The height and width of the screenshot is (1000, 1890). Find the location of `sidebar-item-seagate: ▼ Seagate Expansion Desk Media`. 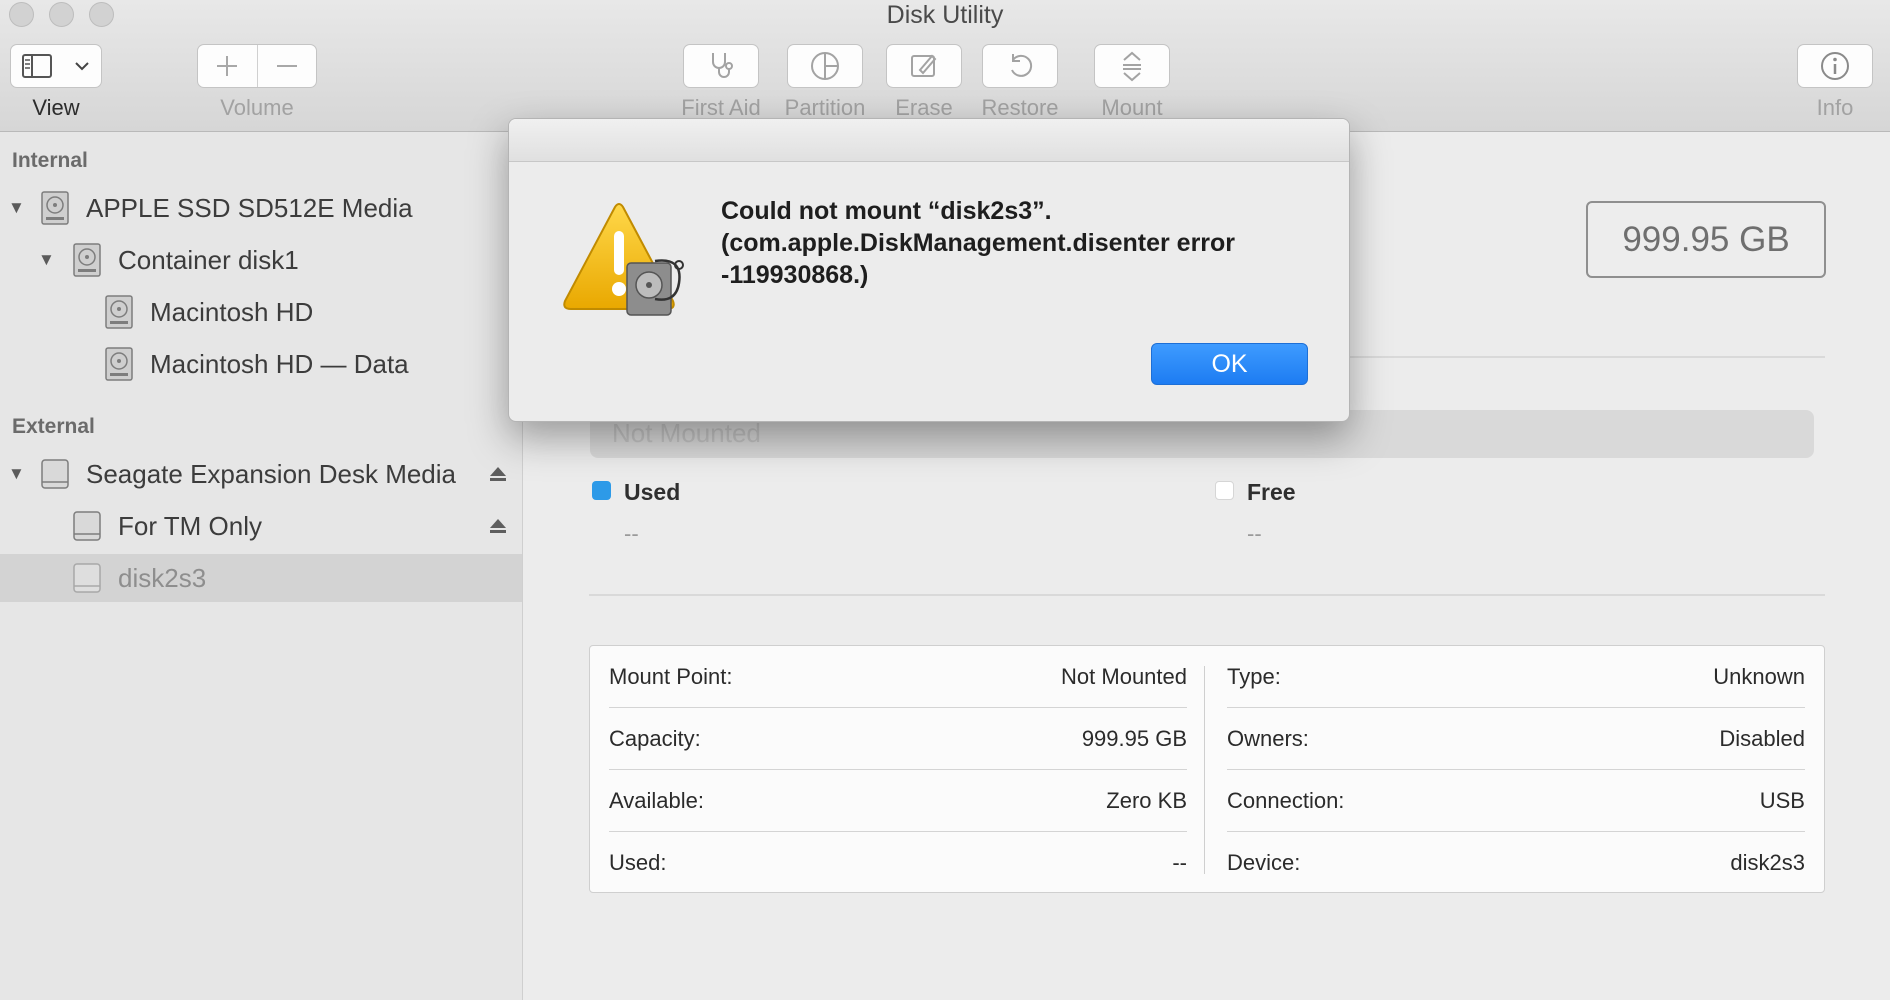

sidebar-item-seagate: ▼ Seagate Expansion Desk Media is located at coordinates (261, 474).